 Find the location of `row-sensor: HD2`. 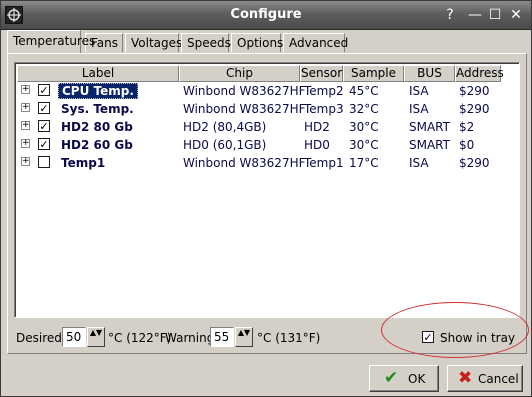

row-sensor: HD2 is located at coordinates (317, 127).